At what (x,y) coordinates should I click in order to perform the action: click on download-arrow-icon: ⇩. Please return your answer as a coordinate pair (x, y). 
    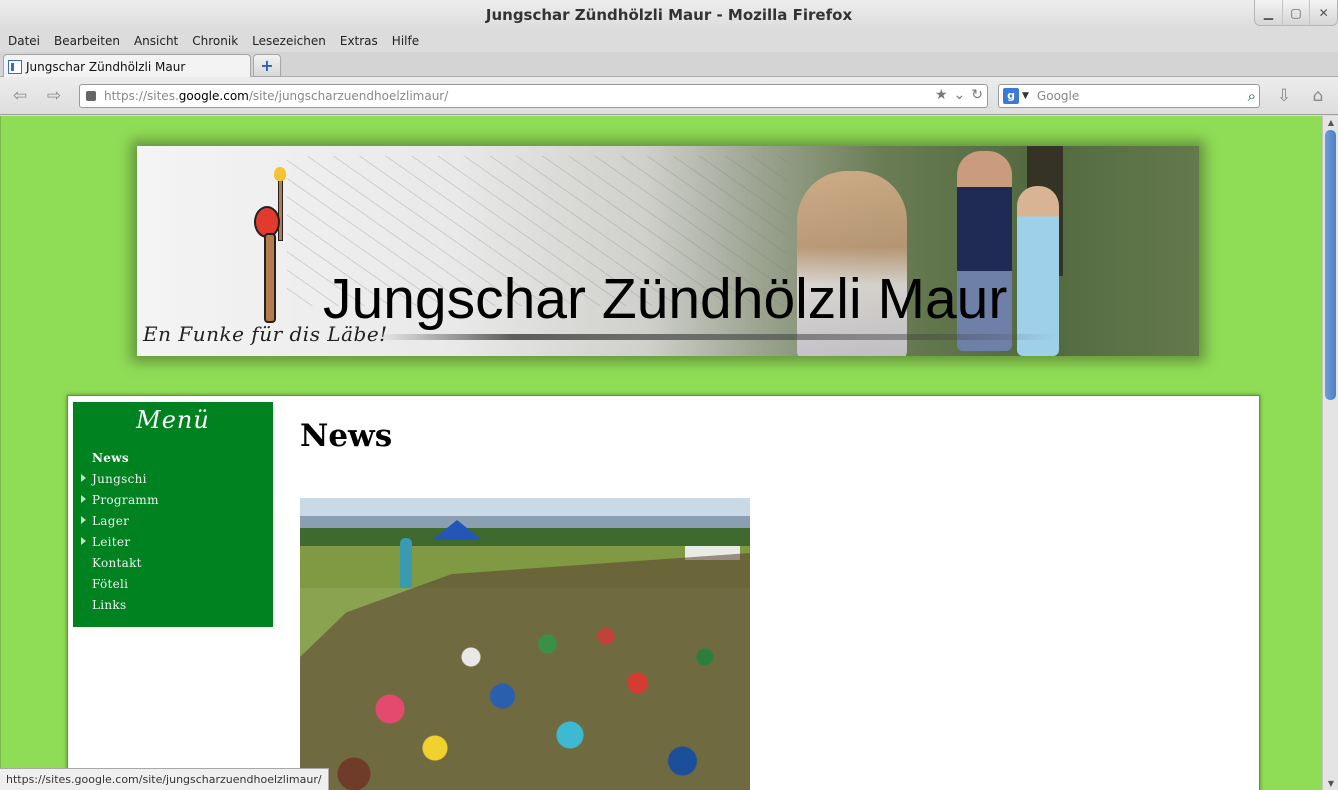
    Looking at the image, I should click on (1284, 96).